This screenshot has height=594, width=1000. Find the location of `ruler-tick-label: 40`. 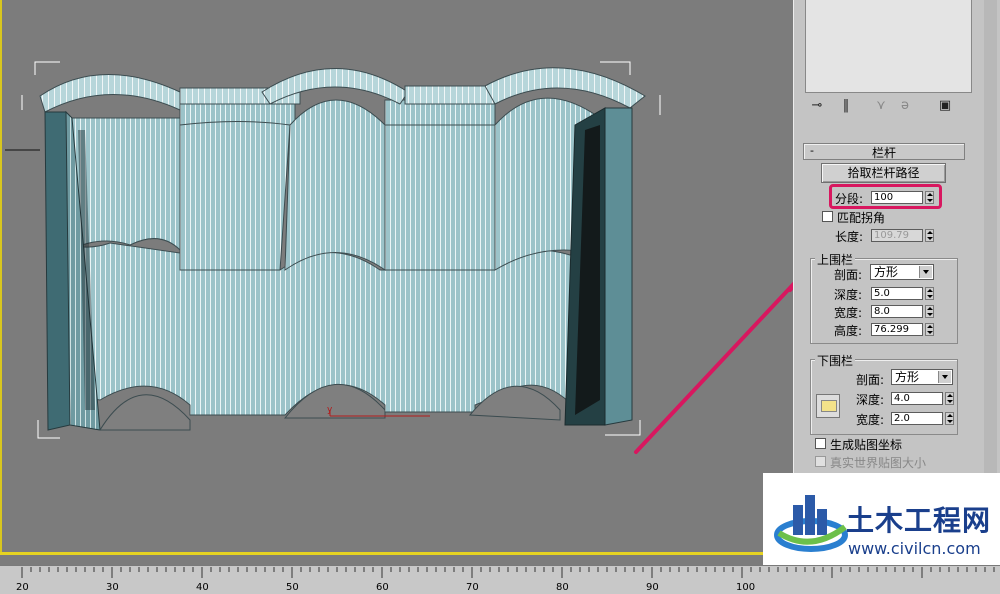

ruler-tick-label: 40 is located at coordinates (202, 587).